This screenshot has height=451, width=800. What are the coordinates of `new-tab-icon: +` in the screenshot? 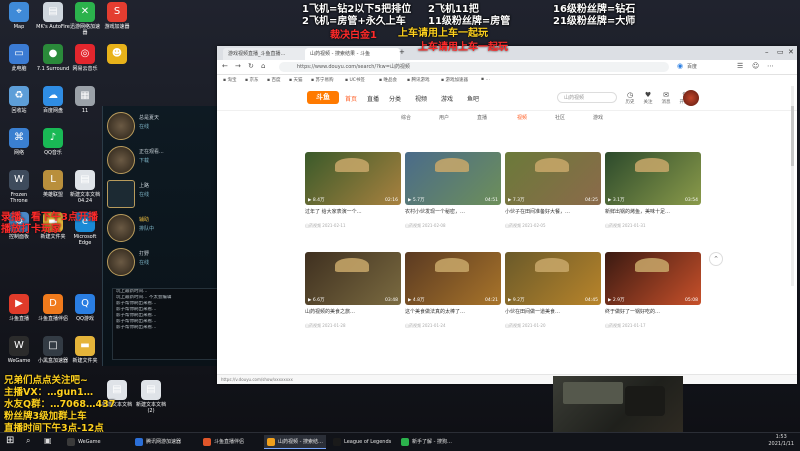 It's located at (402, 52).